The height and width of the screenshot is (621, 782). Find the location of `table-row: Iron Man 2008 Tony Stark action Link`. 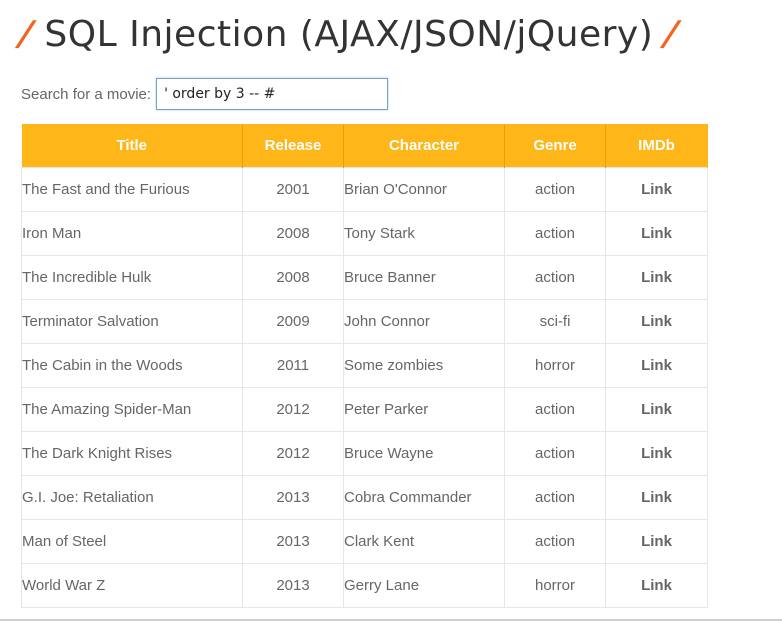

table-row: Iron Man 2008 Tony Stark action Link is located at coordinates (364, 233).